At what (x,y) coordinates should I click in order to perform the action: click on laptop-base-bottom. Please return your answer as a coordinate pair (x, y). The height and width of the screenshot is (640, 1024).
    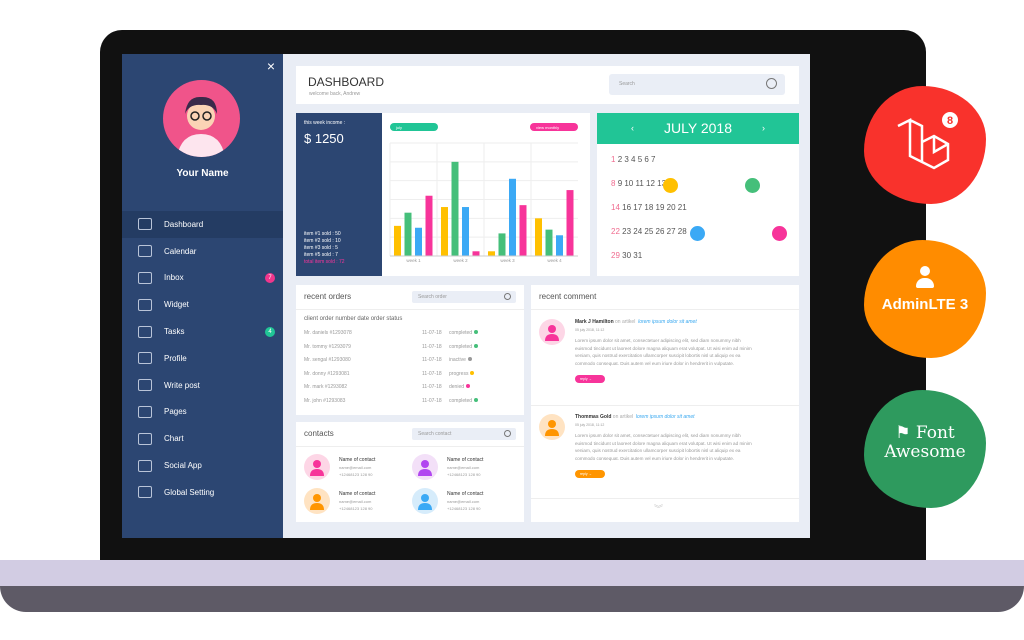
    Looking at the image, I should click on (512, 599).